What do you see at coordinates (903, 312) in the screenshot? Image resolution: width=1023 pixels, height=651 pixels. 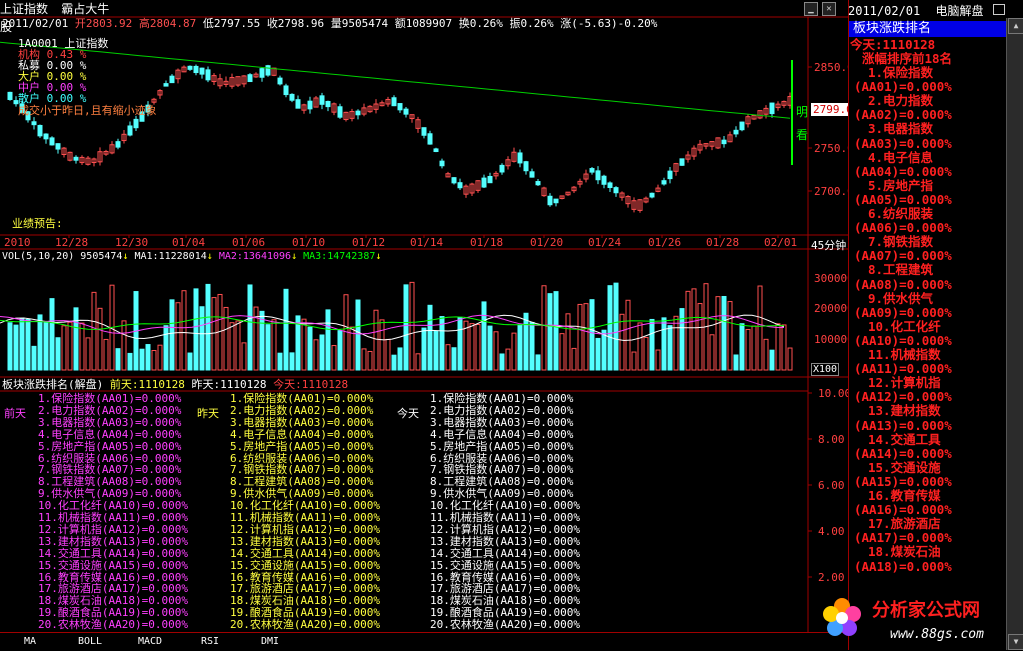 I see `rp-sector-value: (AA09)=0.000%` at bounding box center [903, 312].